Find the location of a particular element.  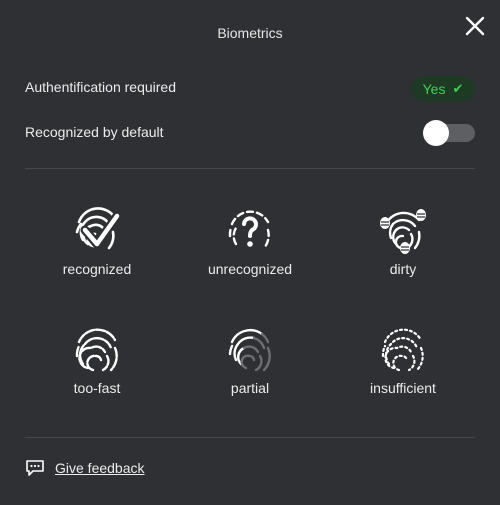

auth-required-value: Yes is located at coordinates (434, 88).